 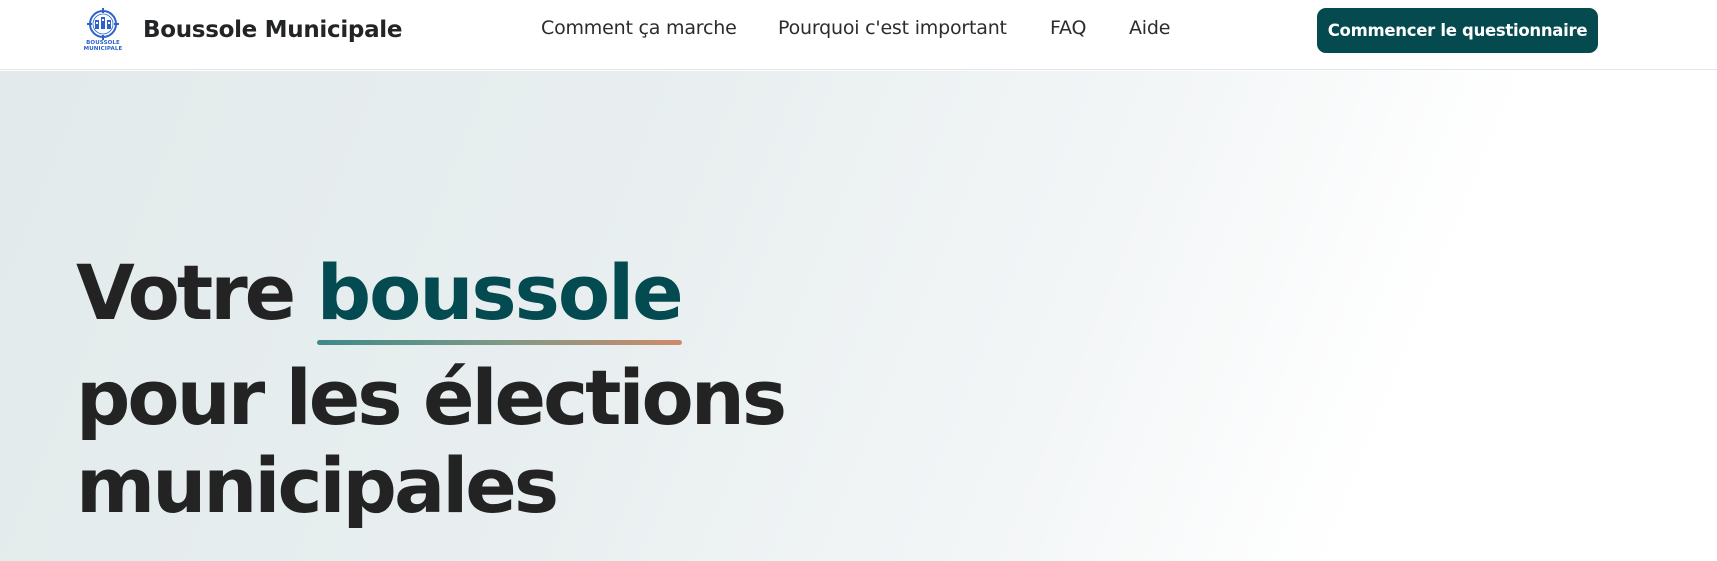 I want to click on headline-line2: pour les élections, so click(x=431, y=397).